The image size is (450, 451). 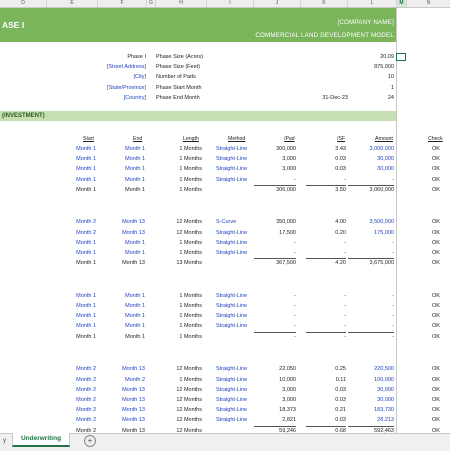 What do you see at coordinates (151, 3) in the screenshot?
I see `column-header-g: G` at bounding box center [151, 3].